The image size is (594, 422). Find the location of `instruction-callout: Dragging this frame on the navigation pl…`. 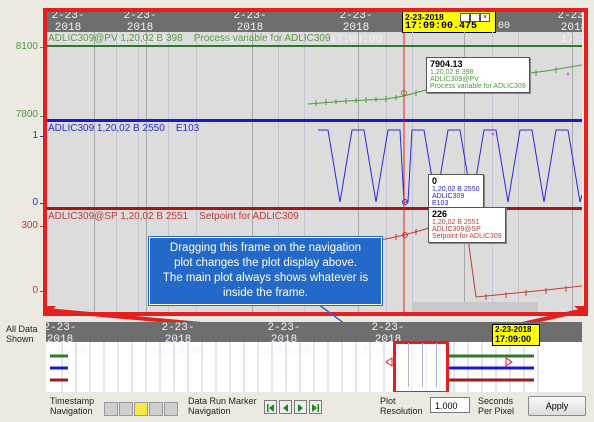

instruction-callout: Dragging this frame on the navigation pl… is located at coordinates (265, 271).